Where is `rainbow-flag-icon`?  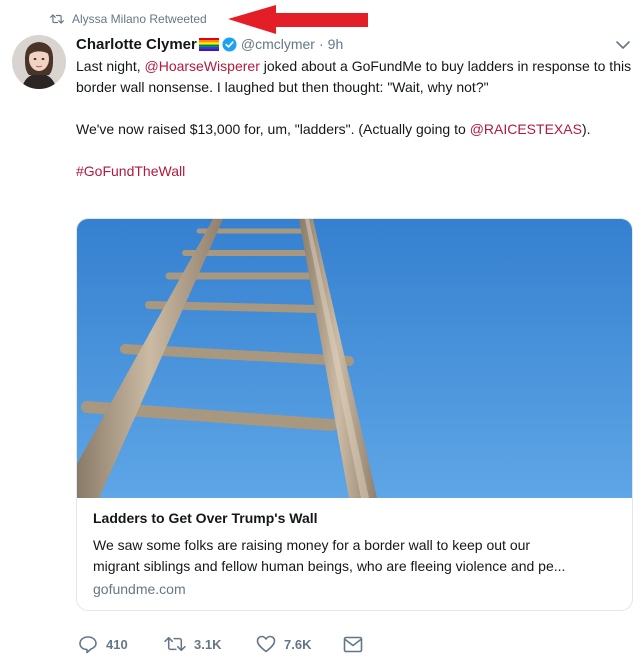 rainbow-flag-icon is located at coordinates (208, 44).